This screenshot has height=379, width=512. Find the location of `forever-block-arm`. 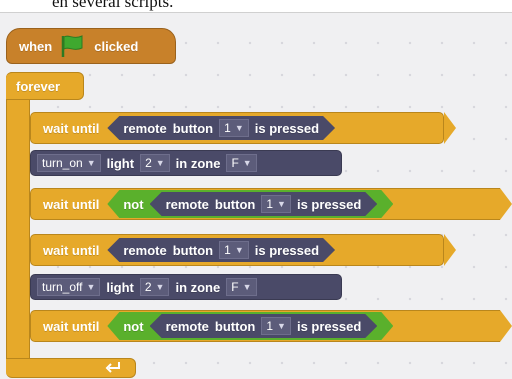

forever-block-arm is located at coordinates (18, 222).